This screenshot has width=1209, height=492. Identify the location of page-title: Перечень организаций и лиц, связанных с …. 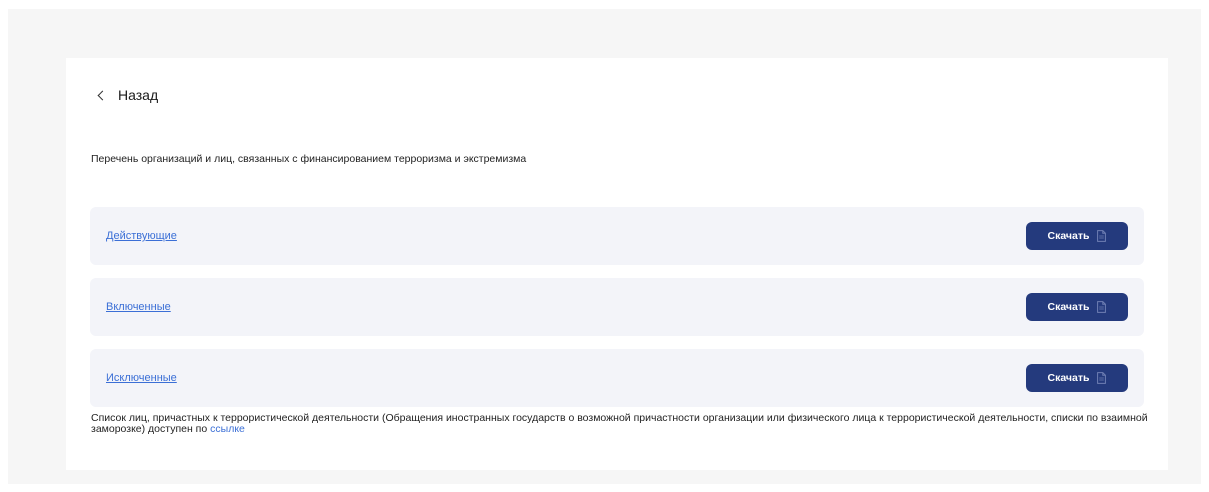
(309, 159).